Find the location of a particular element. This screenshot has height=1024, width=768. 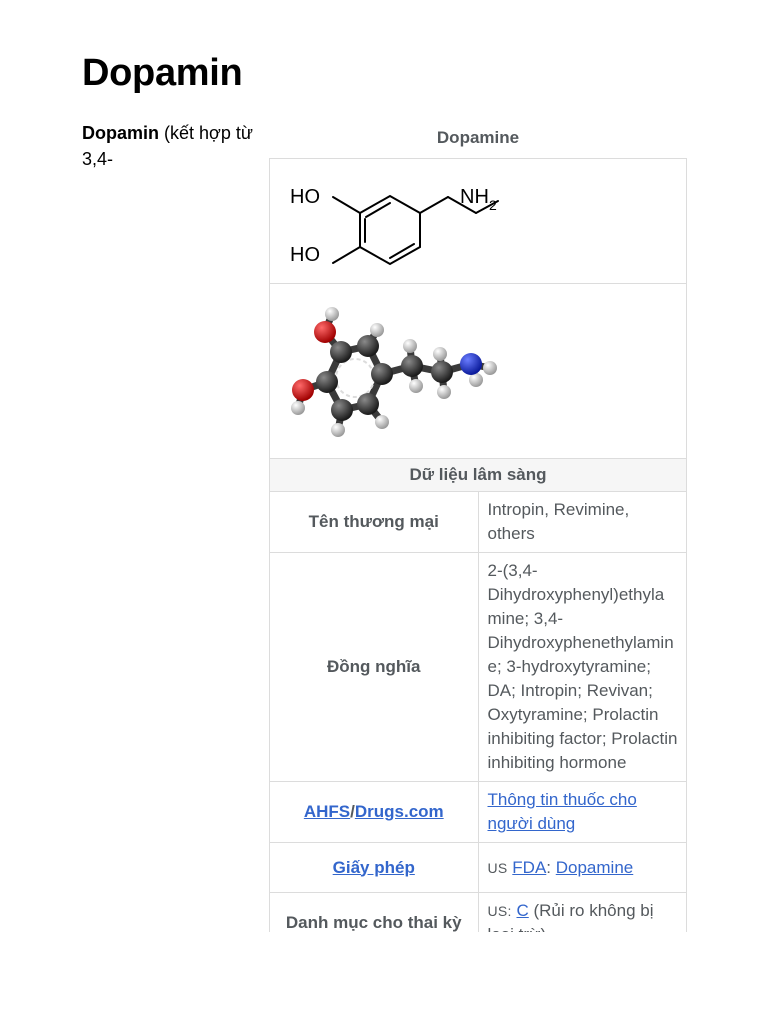

ahfs-value: Thông tin thuốc cho người dùng is located at coordinates (582, 812).